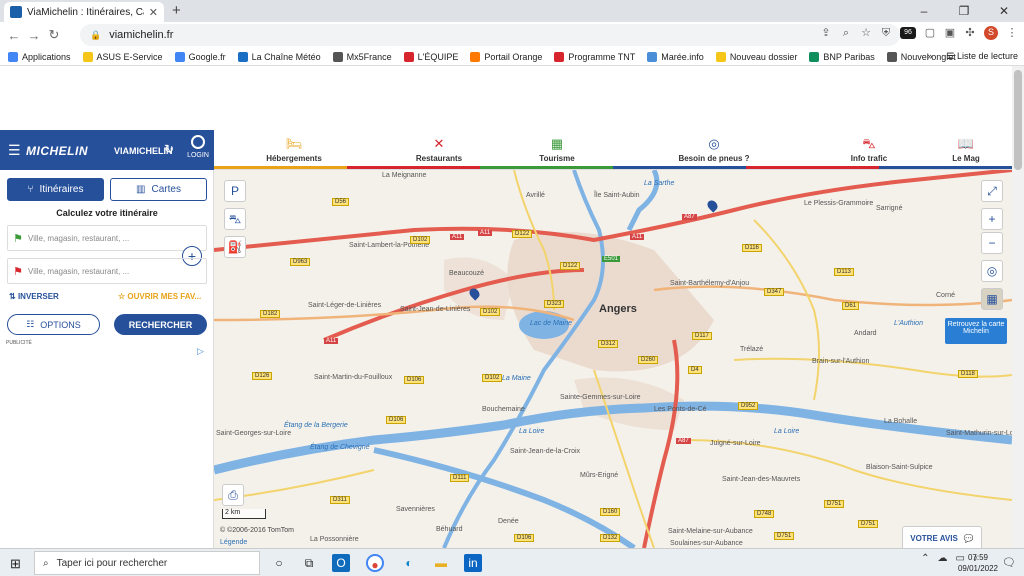  I want to click on forward-icon: →, so click(34, 35).